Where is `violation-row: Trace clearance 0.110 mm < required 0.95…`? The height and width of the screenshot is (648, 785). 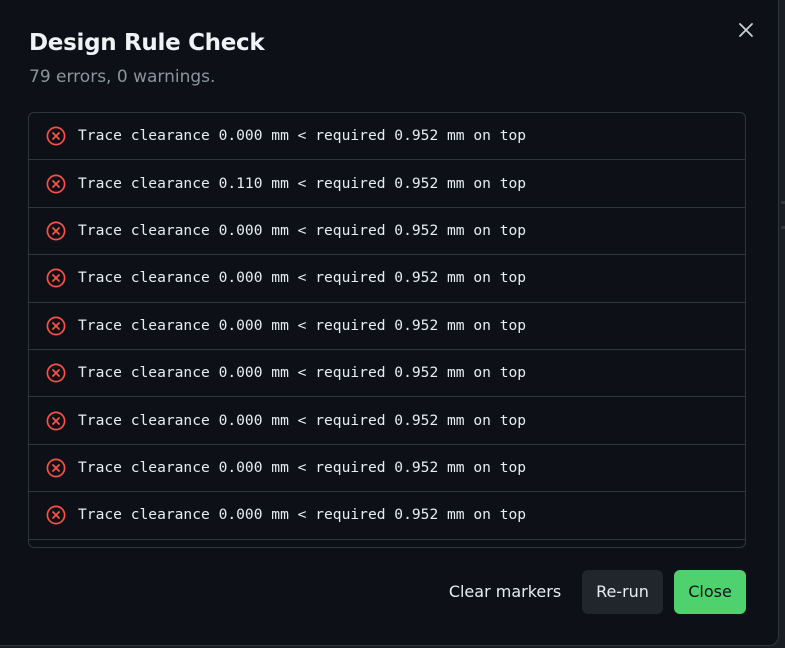 violation-row: Trace clearance 0.110 mm < required 0.95… is located at coordinates (387, 184).